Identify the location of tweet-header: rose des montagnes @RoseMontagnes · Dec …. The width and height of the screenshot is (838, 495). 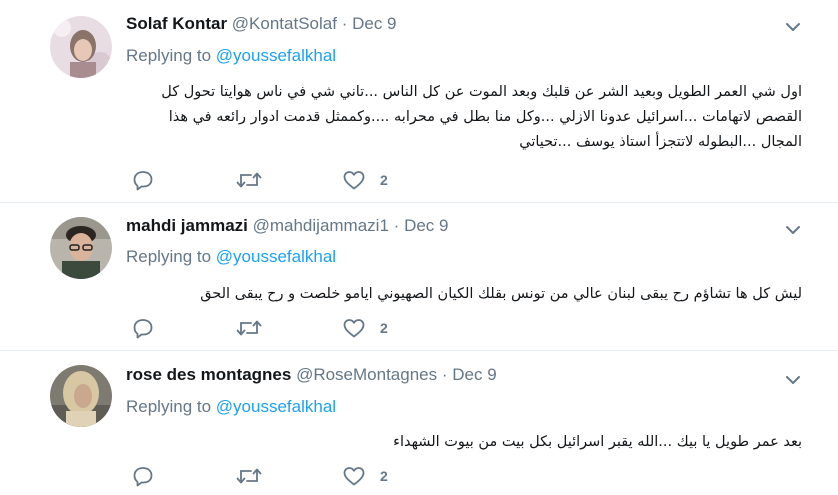
(311, 375).